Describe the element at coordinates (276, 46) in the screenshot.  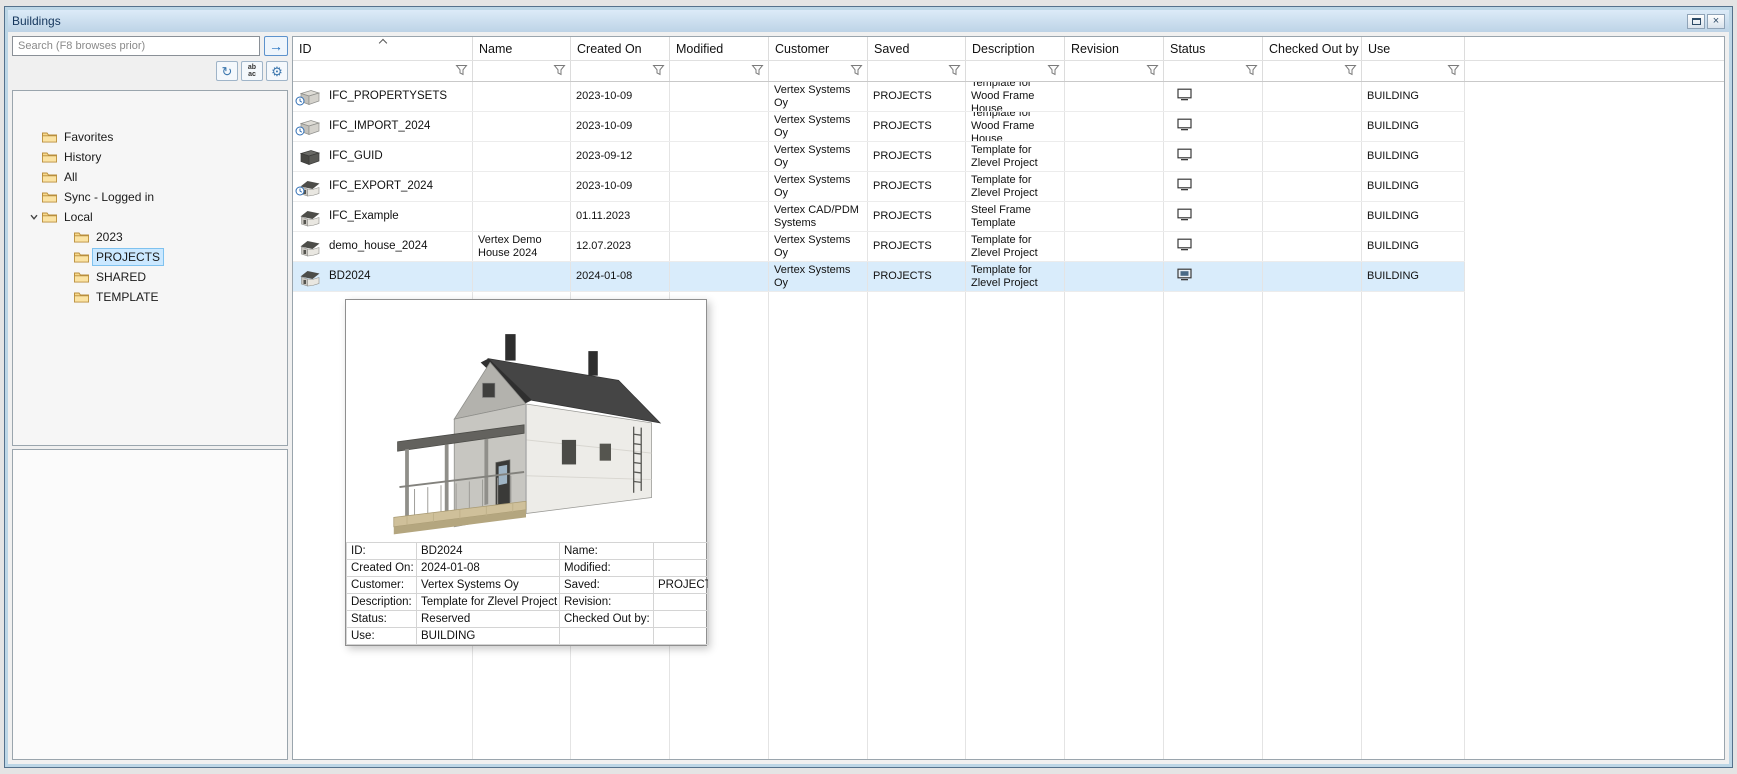
I see `search-go-button: →` at that location.